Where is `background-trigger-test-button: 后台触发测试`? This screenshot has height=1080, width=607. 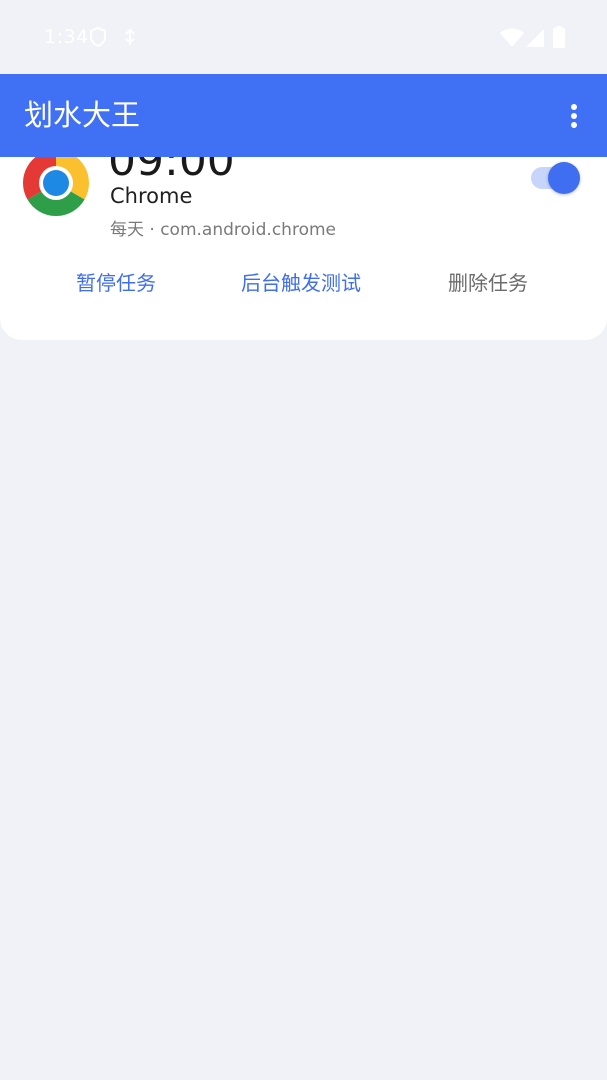 background-trigger-test-button: 后台触发测试 is located at coordinates (301, 283).